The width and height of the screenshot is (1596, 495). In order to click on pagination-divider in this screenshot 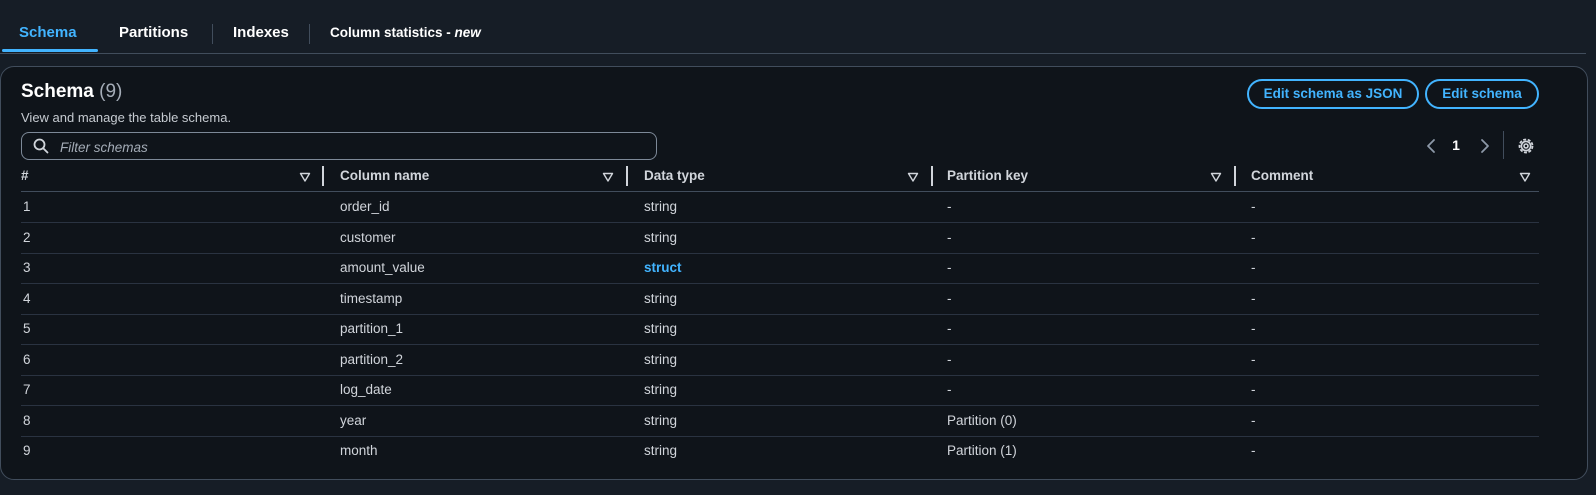, I will do `click(1503, 145)`.